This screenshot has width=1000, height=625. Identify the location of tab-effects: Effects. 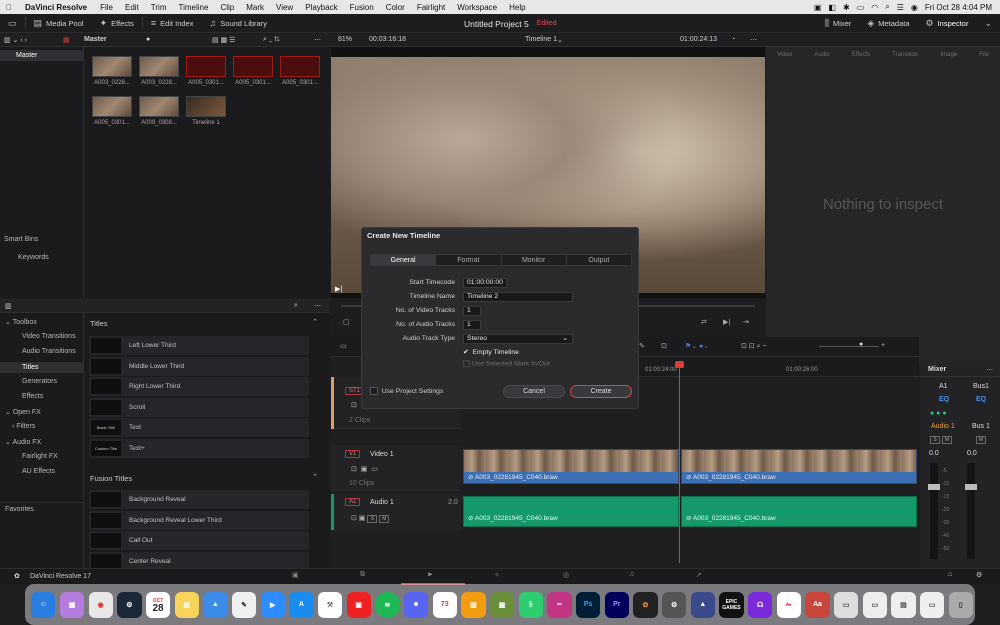
(861, 55).